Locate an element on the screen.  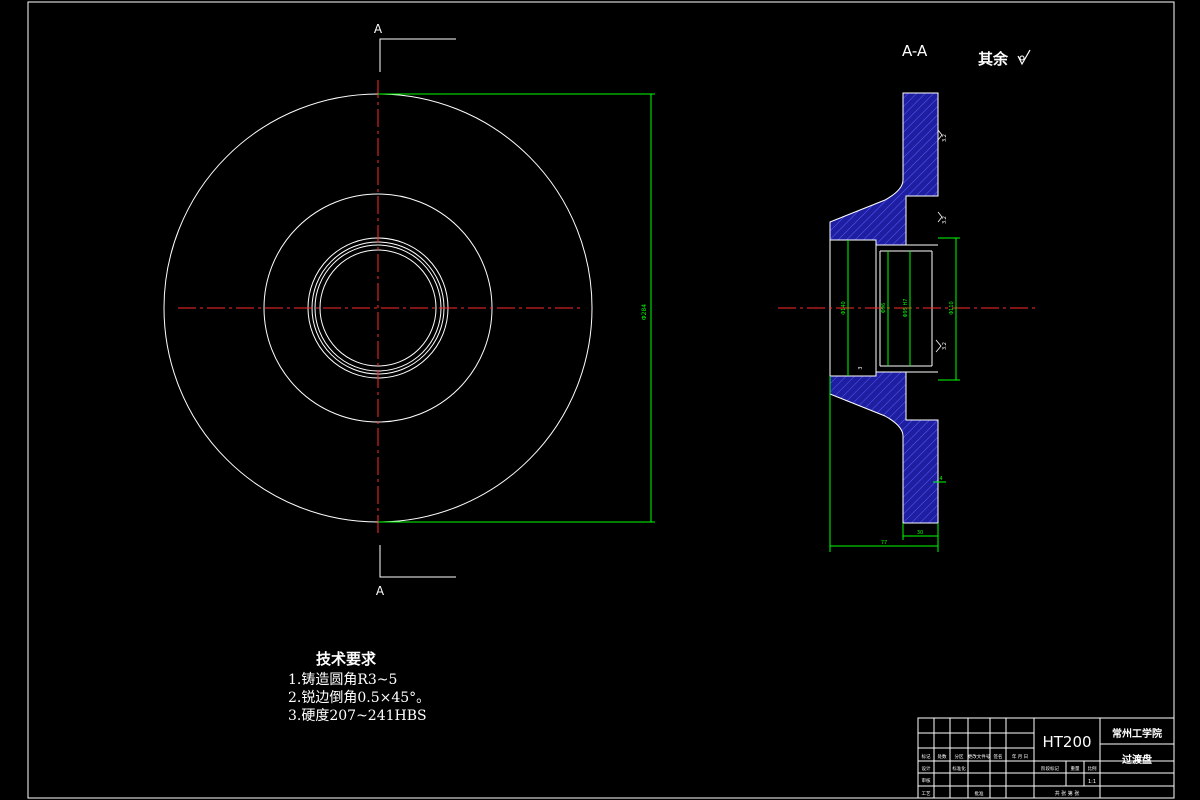
tech-requirements-title: 技术要求 is located at coordinates (346, 659).